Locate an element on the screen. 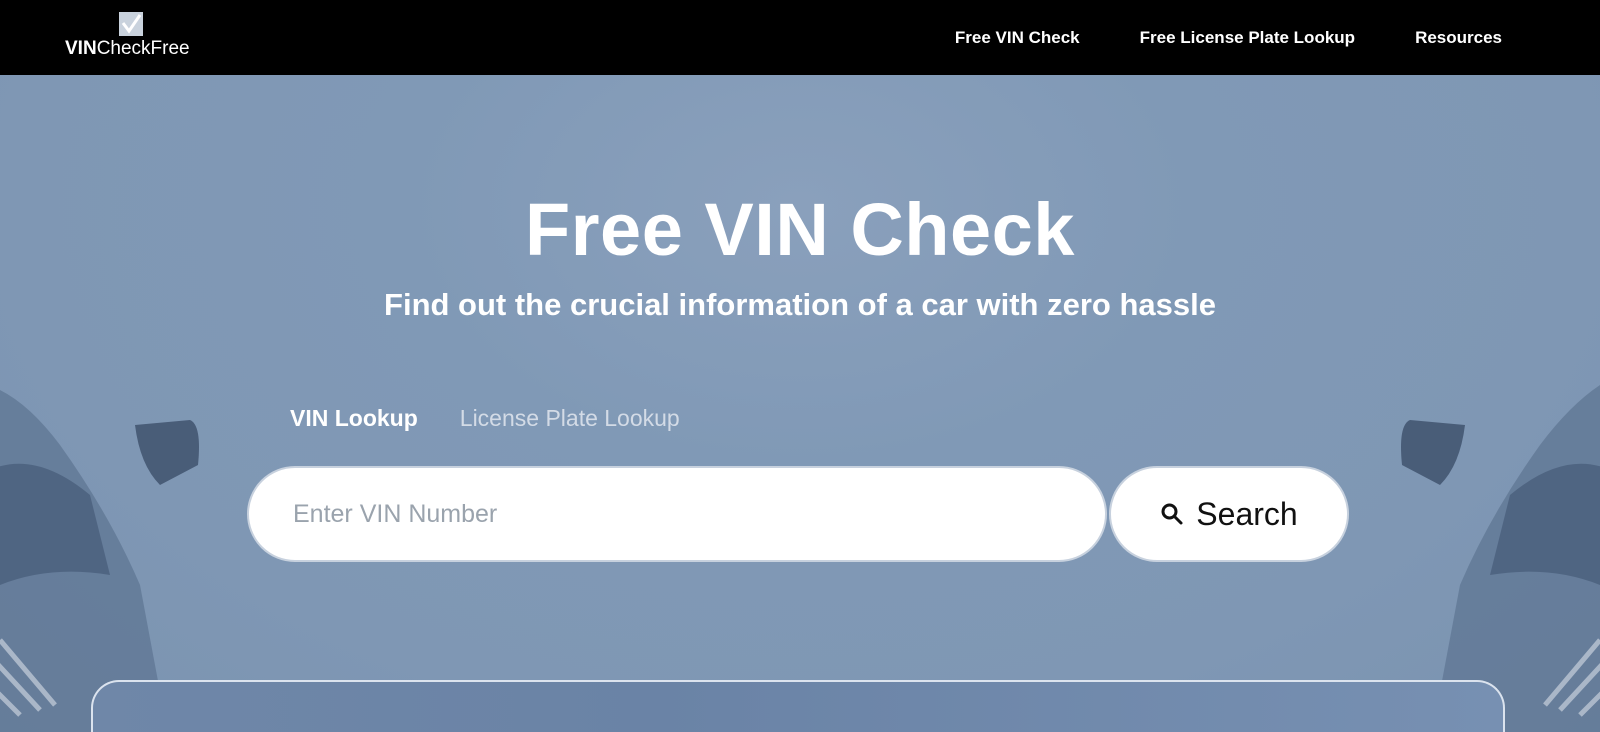 This screenshot has height=732, width=1600. car-front-left-image is located at coordinates (99, 561).